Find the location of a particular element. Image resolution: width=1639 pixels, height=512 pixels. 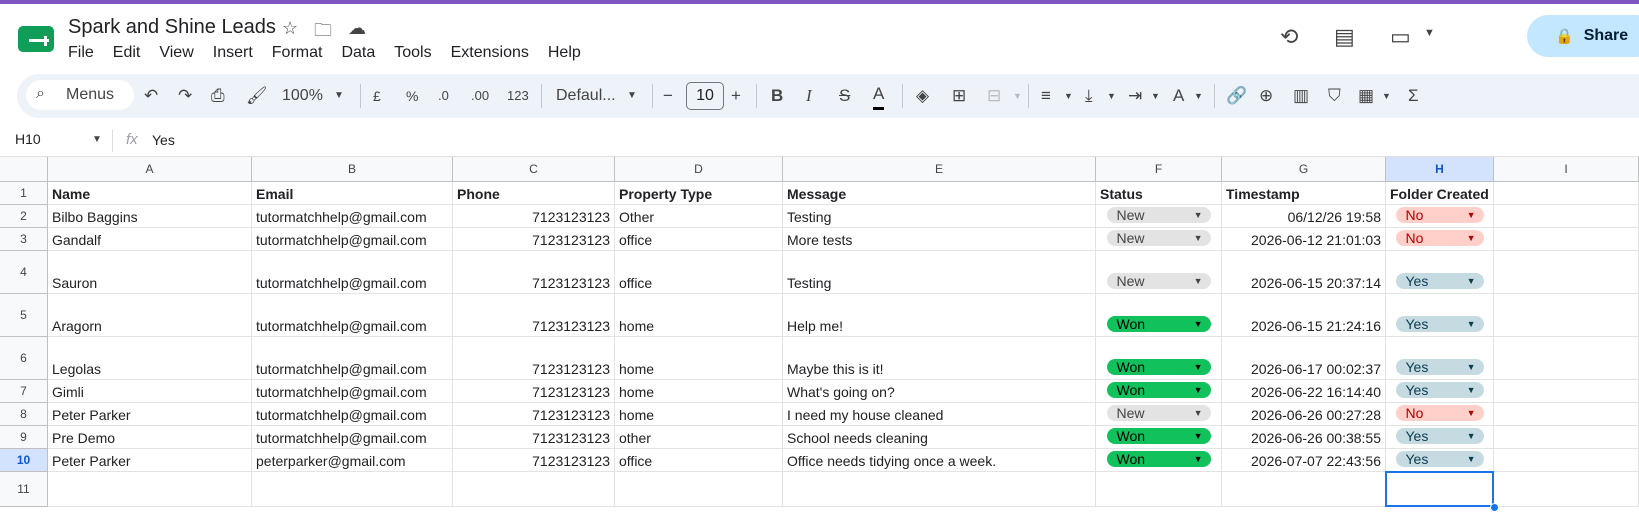

views-caret-icon: ▼ is located at coordinates (1386, 96).